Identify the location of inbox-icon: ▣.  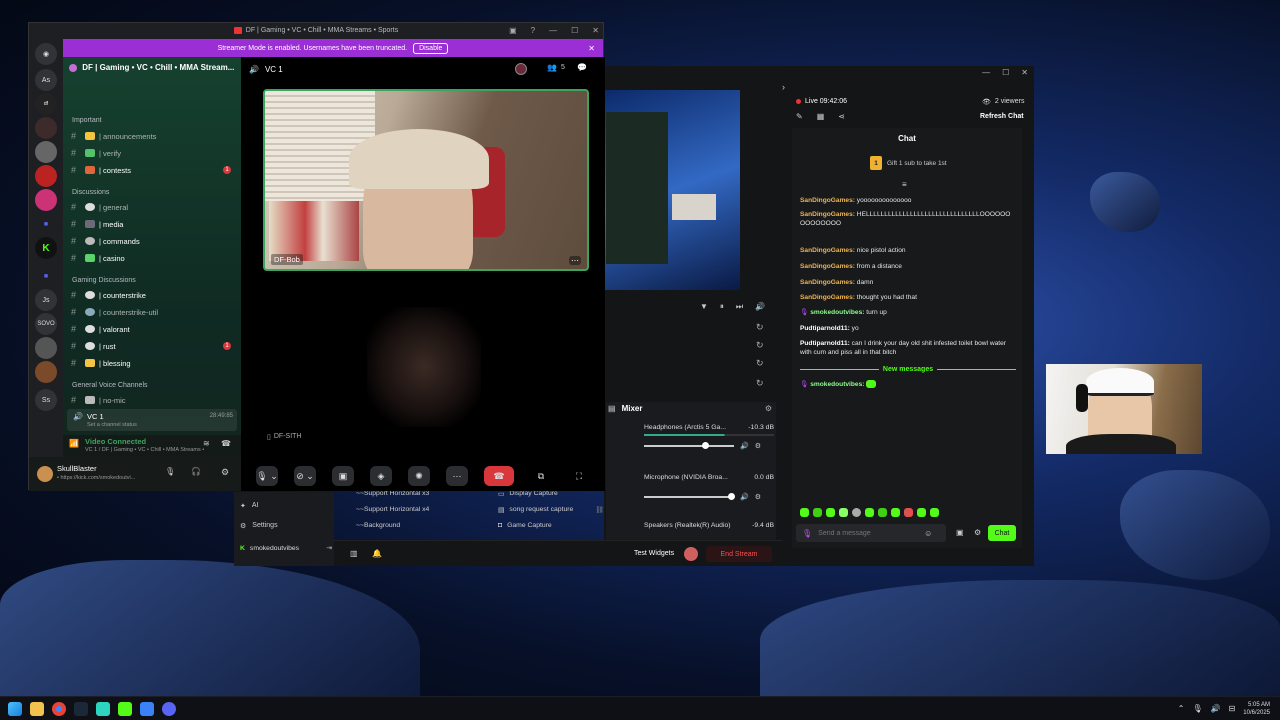
(513, 30).